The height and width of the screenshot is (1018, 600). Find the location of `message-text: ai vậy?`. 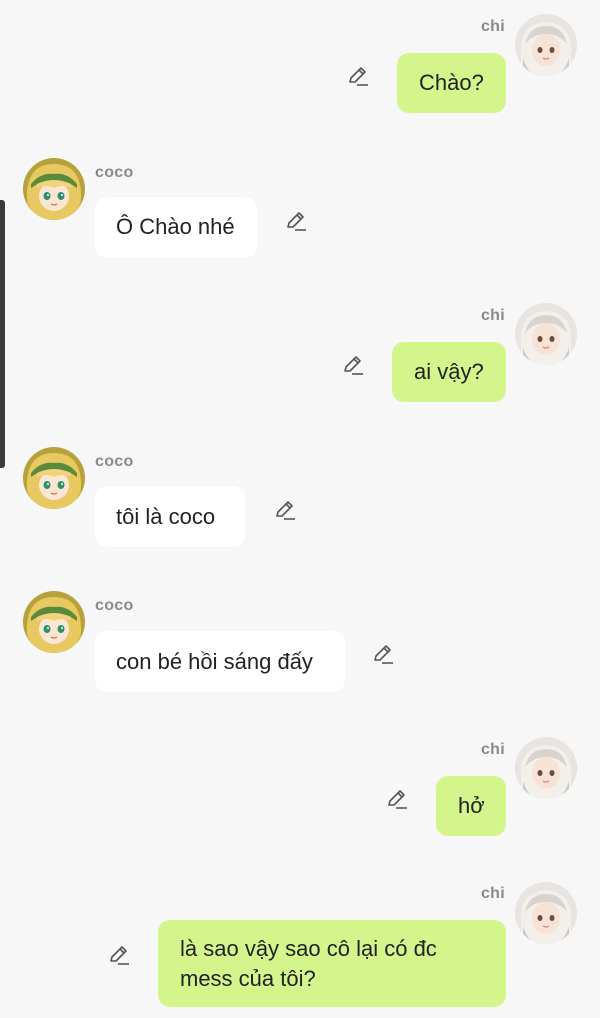

message-text: ai vậy? is located at coordinates (449, 371).